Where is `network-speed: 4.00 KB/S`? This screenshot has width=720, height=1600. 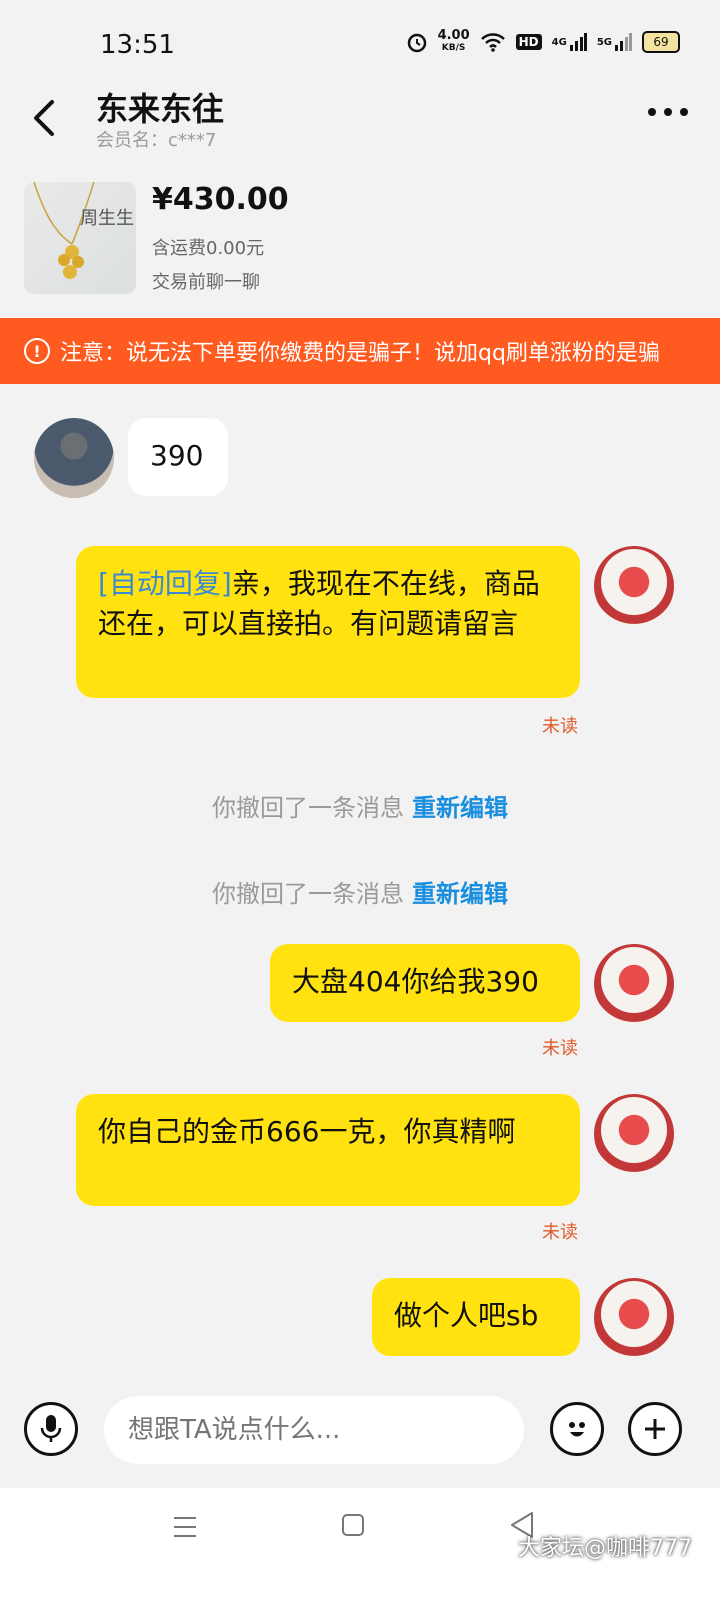 network-speed: 4.00 KB/S is located at coordinates (453, 40).